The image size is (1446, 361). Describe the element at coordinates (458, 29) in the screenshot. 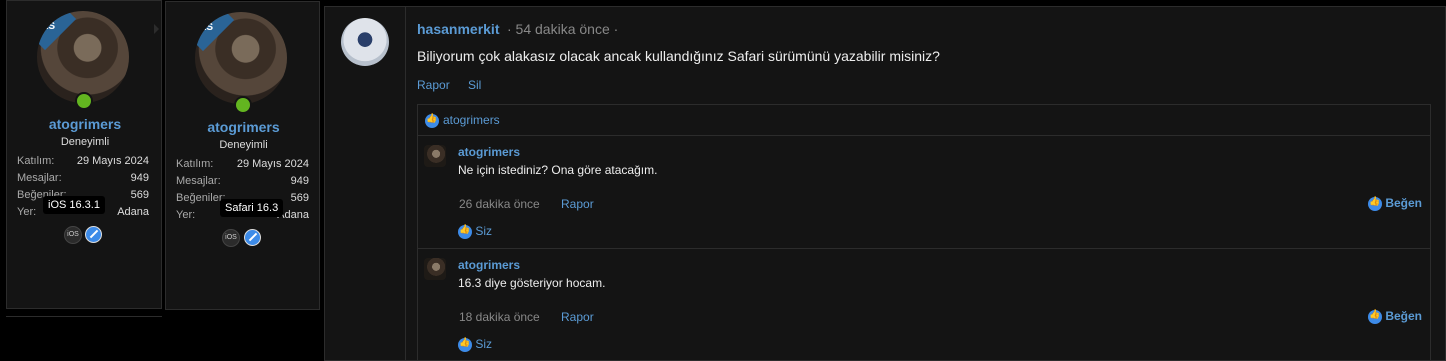

I see `post-author: hasanmerkit` at that location.